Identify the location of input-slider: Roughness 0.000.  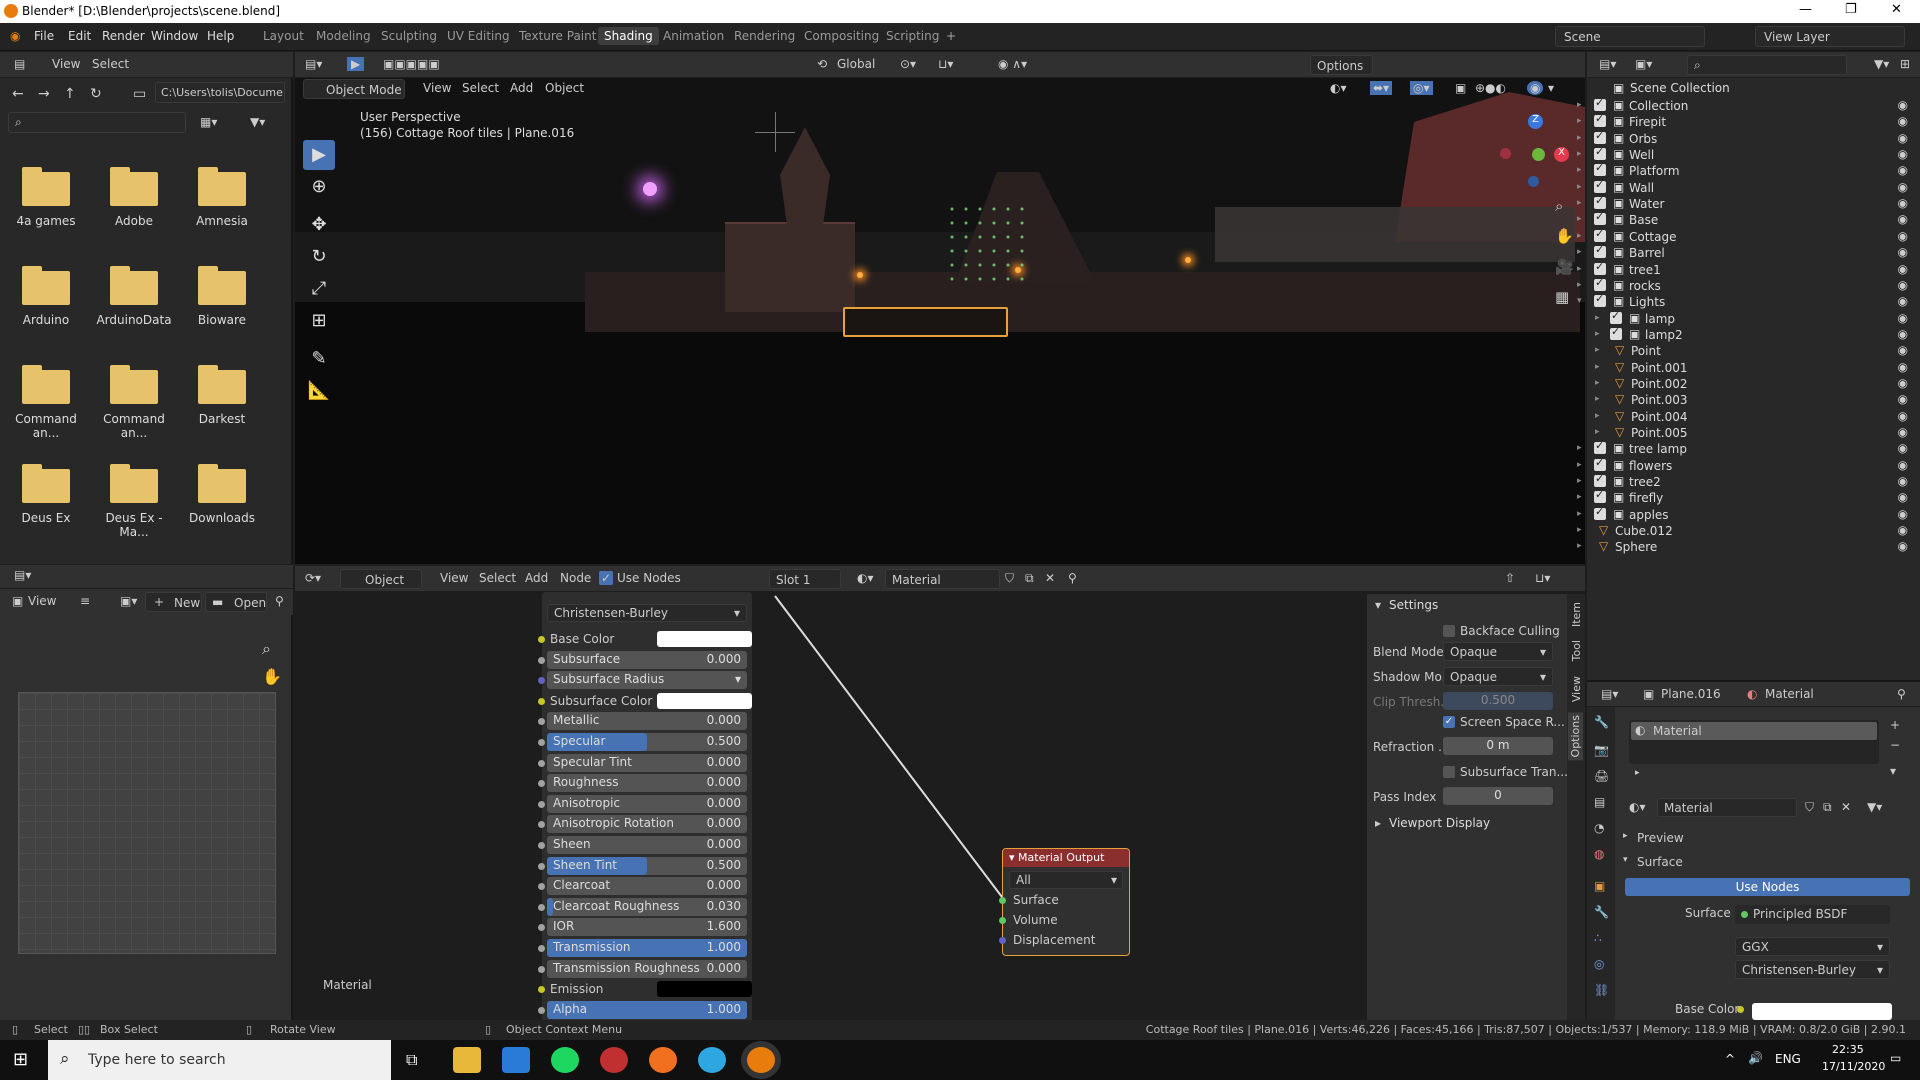
(647, 783).